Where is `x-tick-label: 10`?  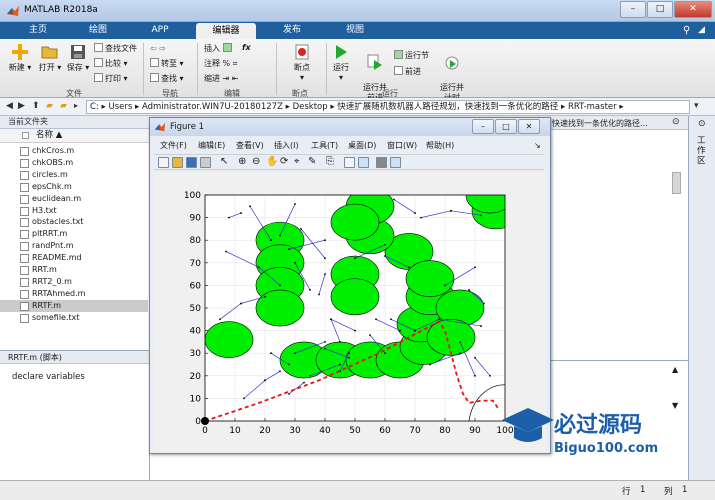
x-tick-label: 10 is located at coordinates (235, 431).